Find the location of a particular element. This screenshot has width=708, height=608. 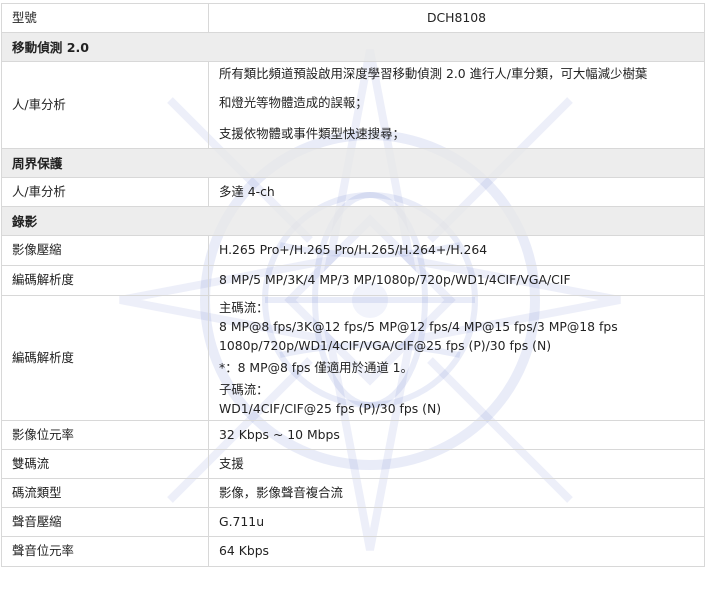

value-line: 支援依物體或事件類型快速搜尋； is located at coordinates (312, 133).